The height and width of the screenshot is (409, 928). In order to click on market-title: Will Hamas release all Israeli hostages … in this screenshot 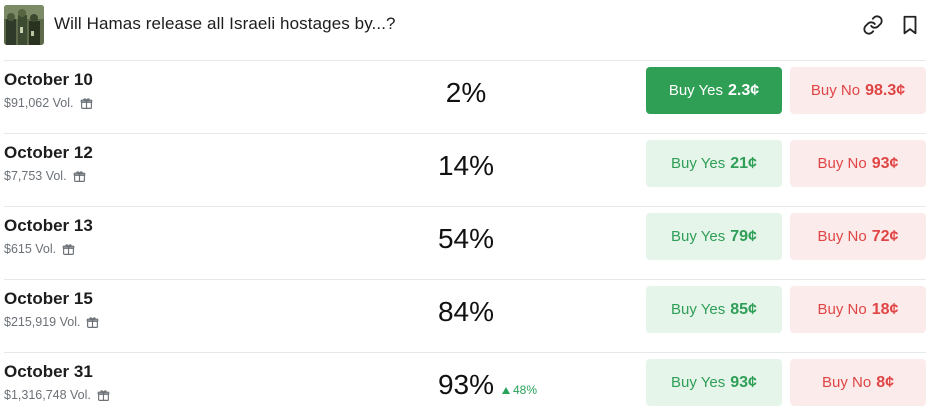, I will do `click(225, 23)`.